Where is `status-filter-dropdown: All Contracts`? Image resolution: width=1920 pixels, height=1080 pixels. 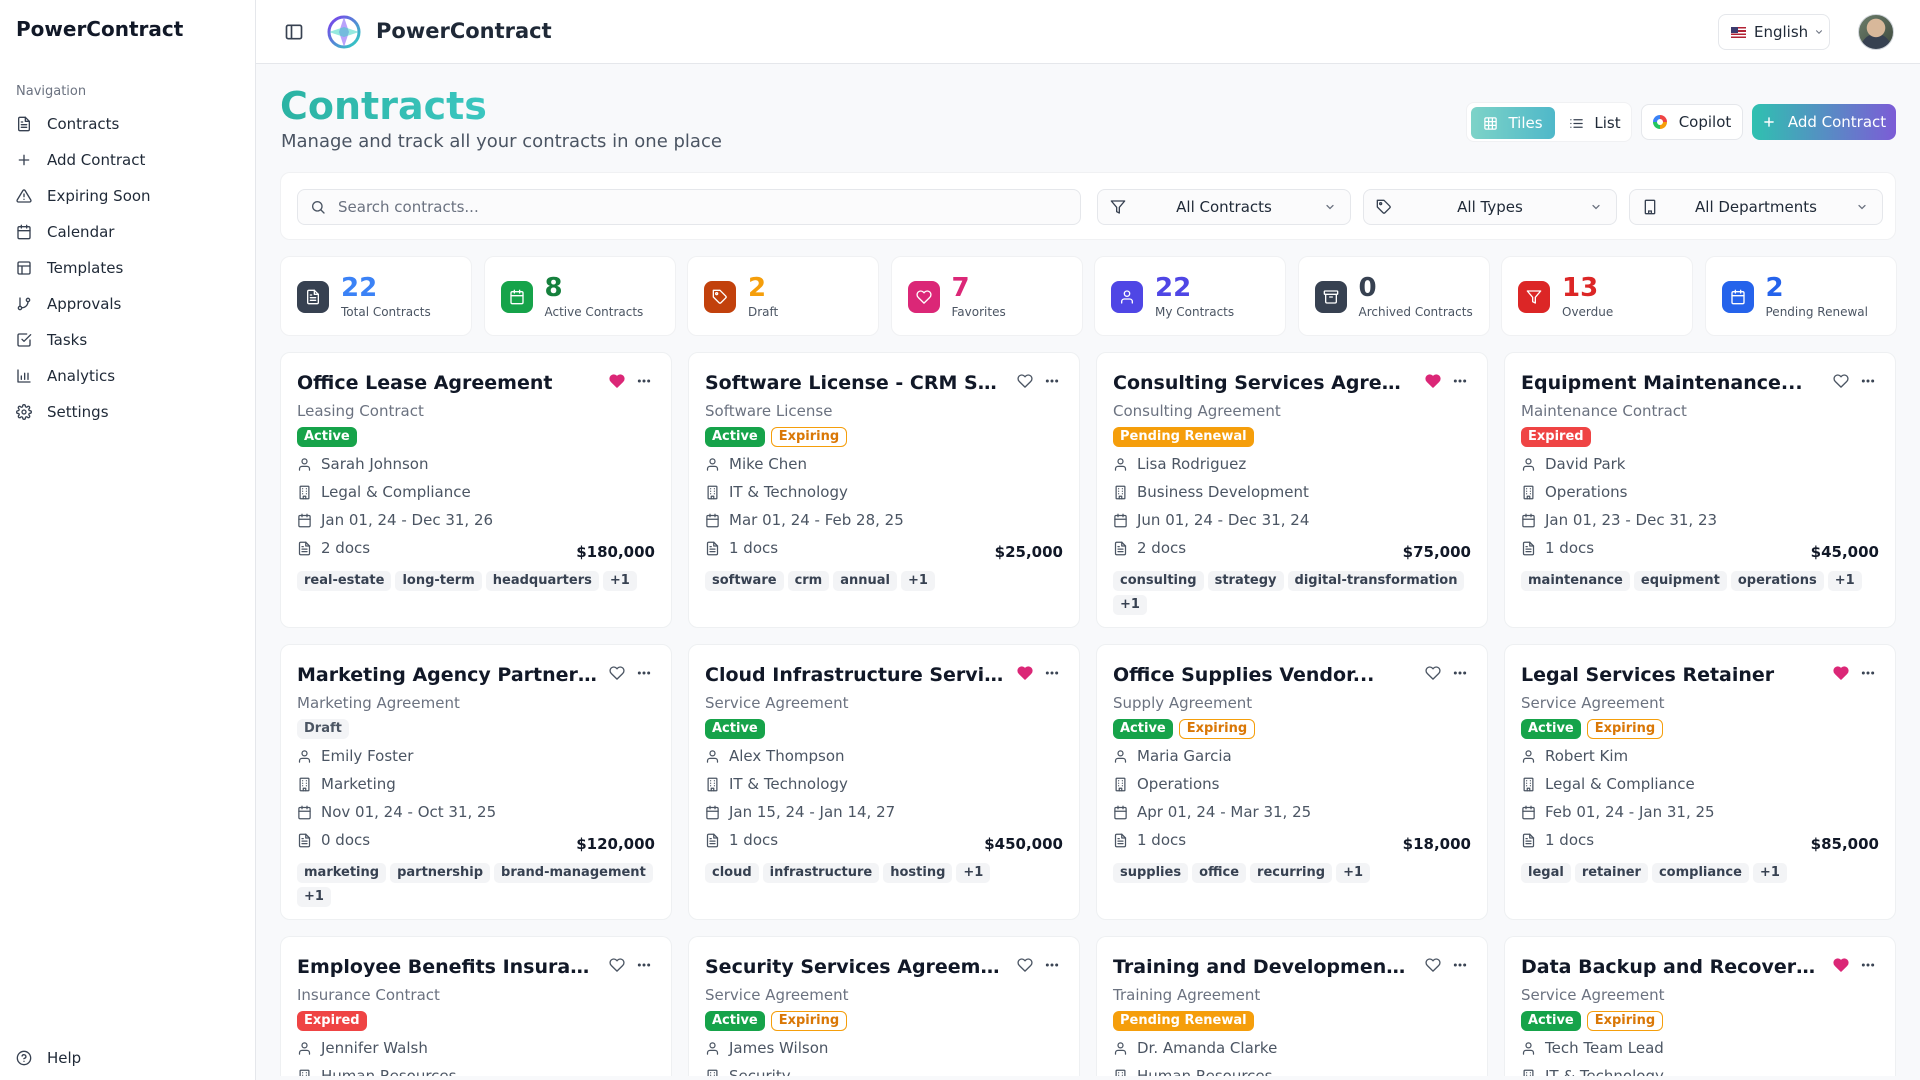 status-filter-dropdown: All Contracts is located at coordinates (1224, 207).